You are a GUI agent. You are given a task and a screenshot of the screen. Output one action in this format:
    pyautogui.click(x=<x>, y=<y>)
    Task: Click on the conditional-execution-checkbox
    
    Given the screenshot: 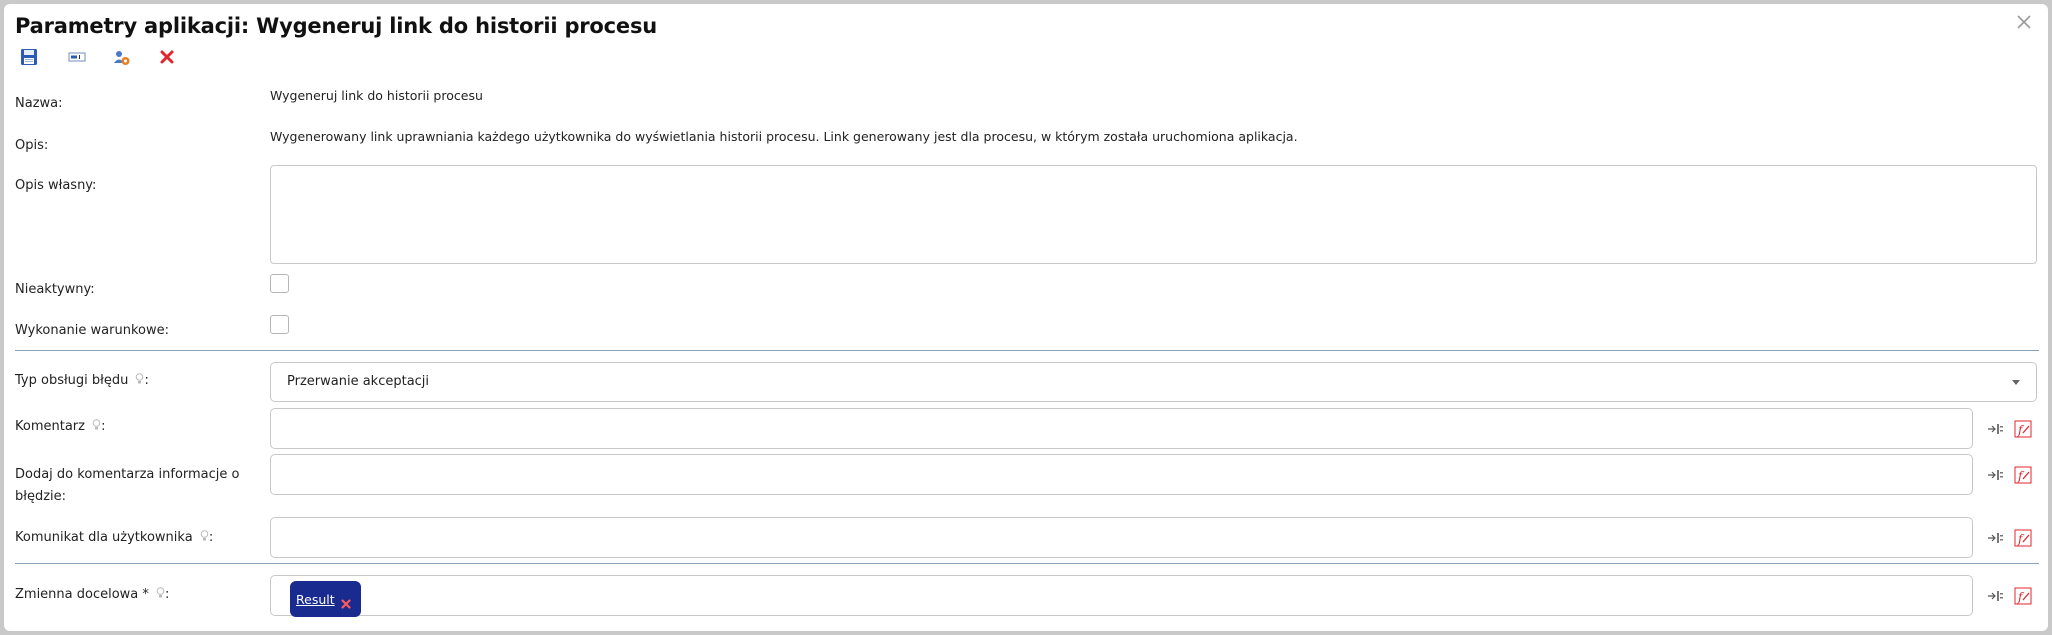 What is the action you would take?
    pyautogui.click(x=279, y=324)
    